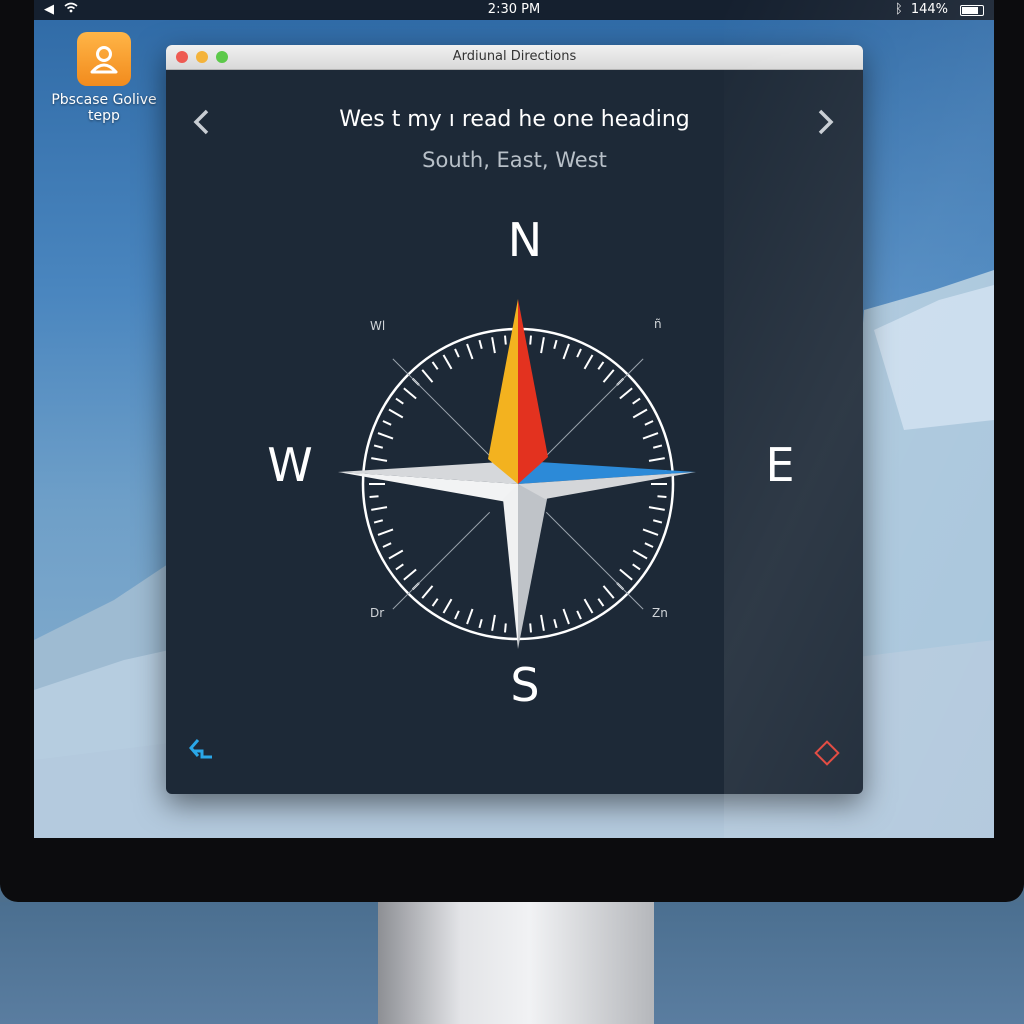 Image resolution: width=1024 pixels, height=1024 pixels. What do you see at coordinates (899, 10) in the screenshot?
I see `bluetooth-icon: ᛒ` at bounding box center [899, 10].